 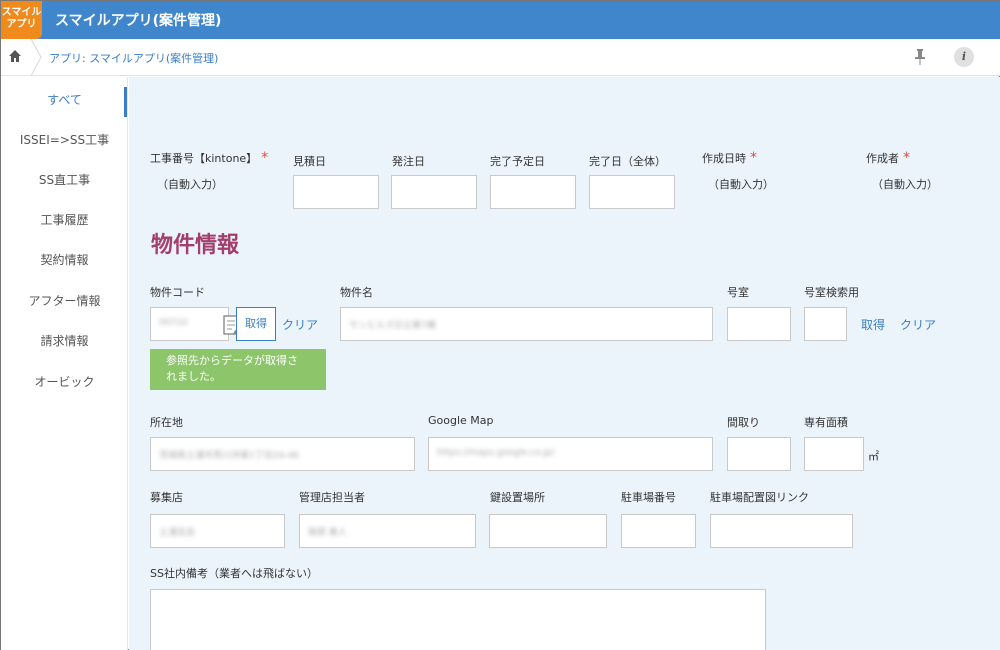 What do you see at coordinates (831, 292) in the screenshot?
I see `room-search-label: 号室検索用` at bounding box center [831, 292].